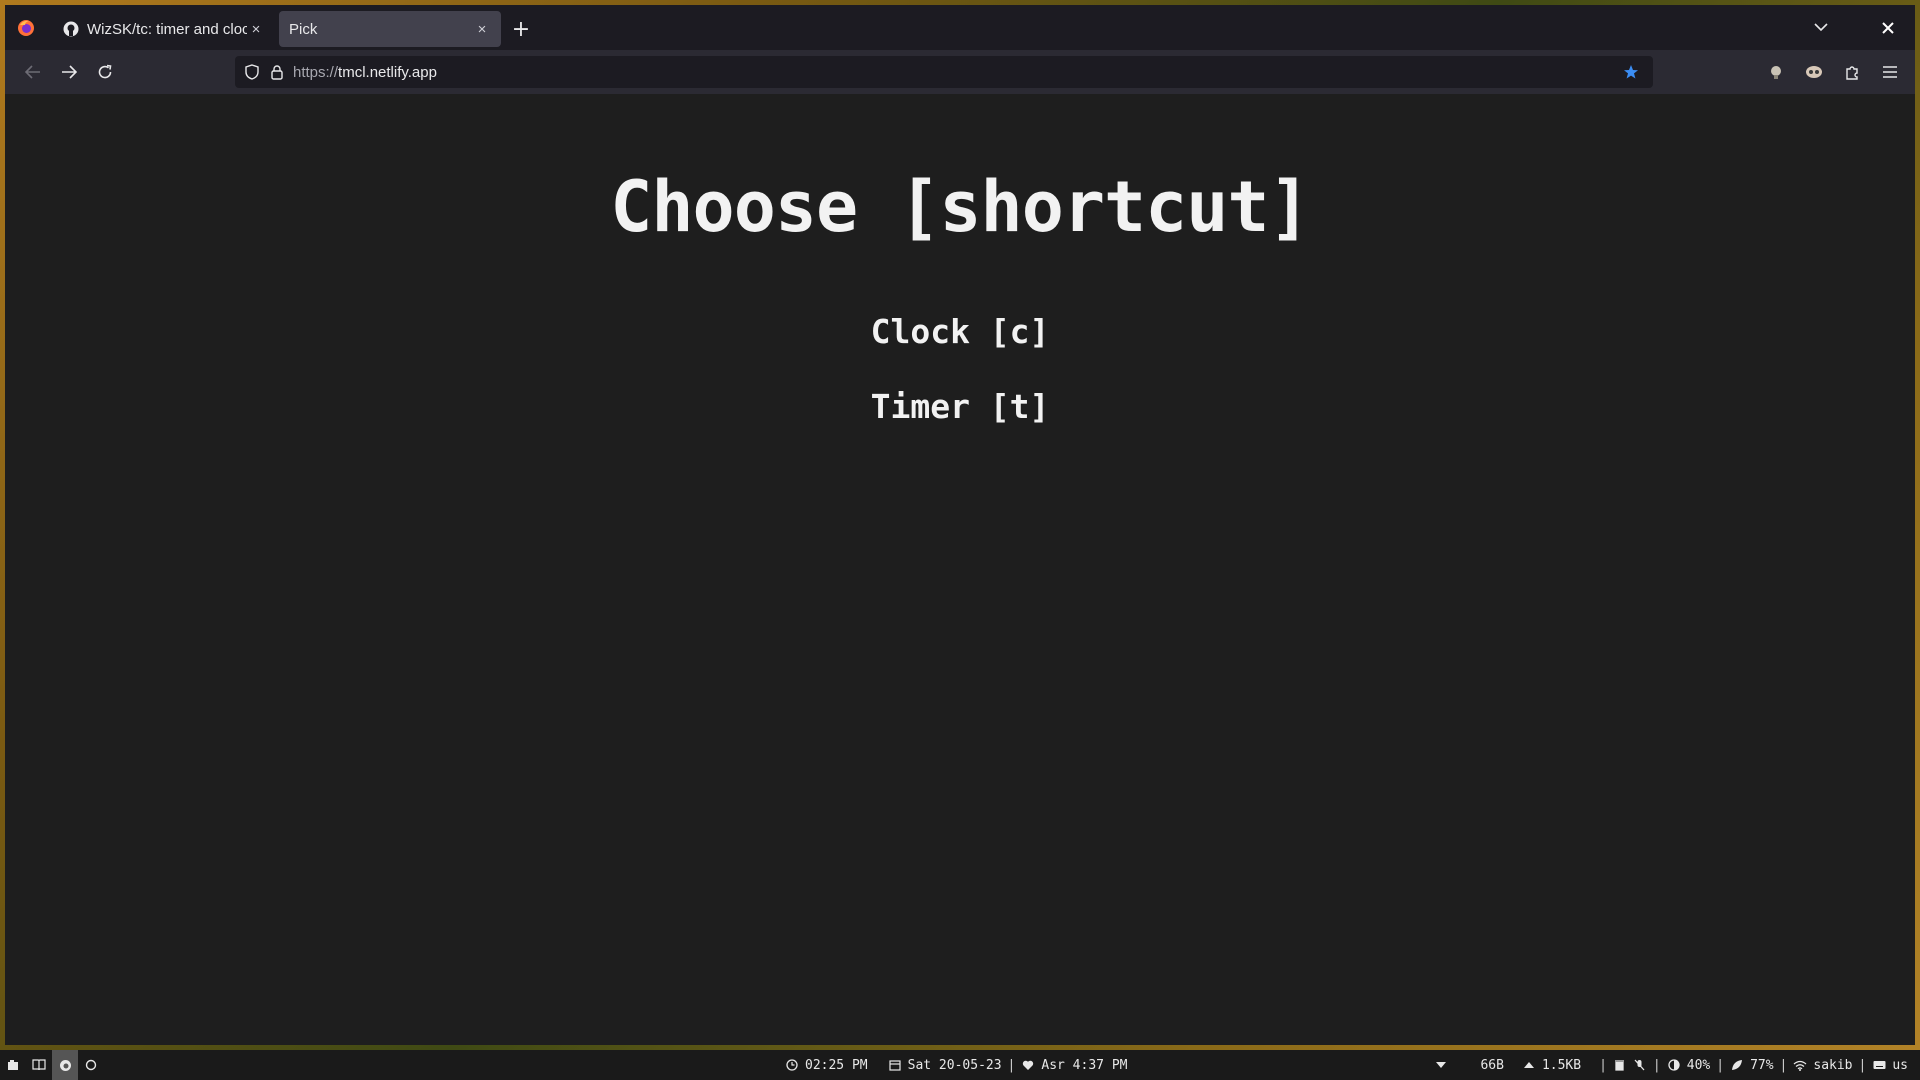 This screenshot has height=1080, width=1920. Describe the element at coordinates (13, 1065) in the screenshot. I see `workspace-icon` at that location.